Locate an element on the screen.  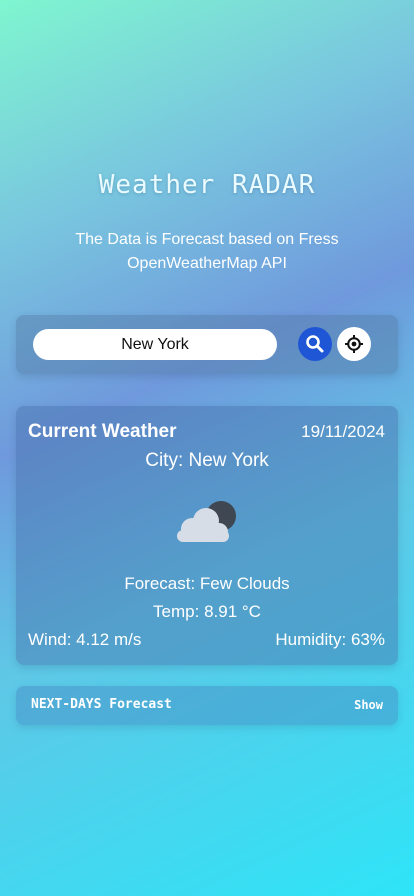
current-location-button is located at coordinates (354, 344).